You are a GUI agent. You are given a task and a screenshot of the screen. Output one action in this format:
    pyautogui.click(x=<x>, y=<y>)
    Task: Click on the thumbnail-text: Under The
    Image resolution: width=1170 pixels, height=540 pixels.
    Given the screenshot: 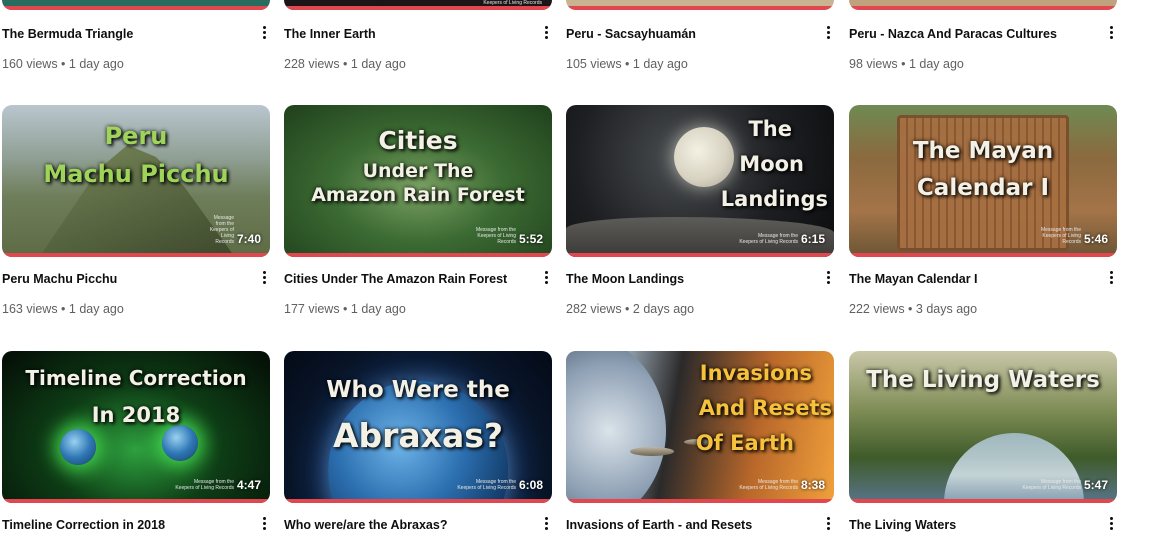 What is the action you would take?
    pyautogui.click(x=418, y=171)
    